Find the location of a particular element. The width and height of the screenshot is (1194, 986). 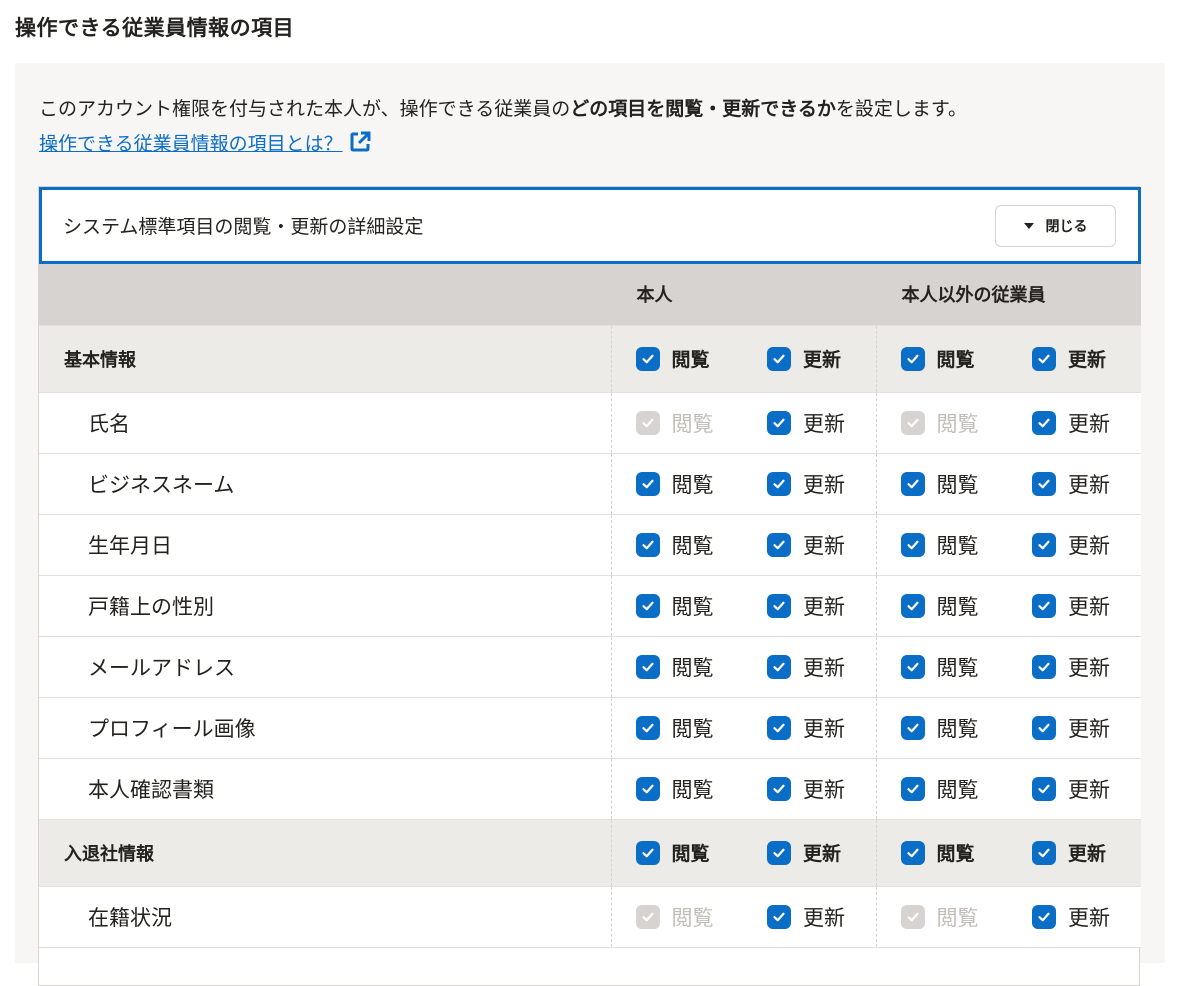

description-emphasis: どの項目を閲覧・更新できるか is located at coordinates (703, 109).